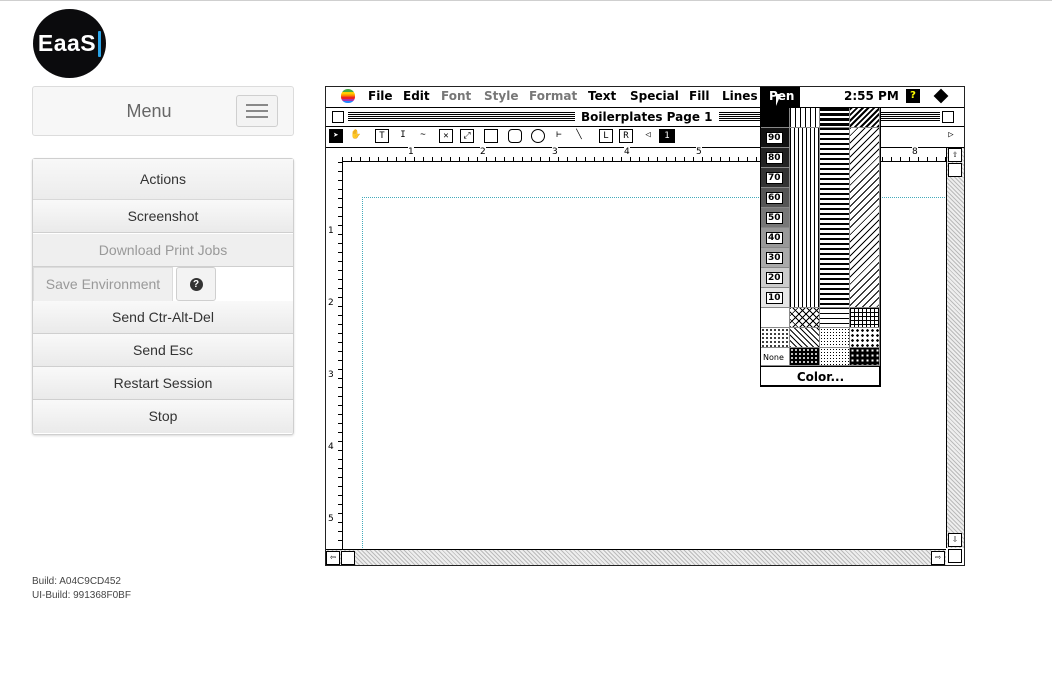  I want to click on pen-pattern-black, so click(775, 118).